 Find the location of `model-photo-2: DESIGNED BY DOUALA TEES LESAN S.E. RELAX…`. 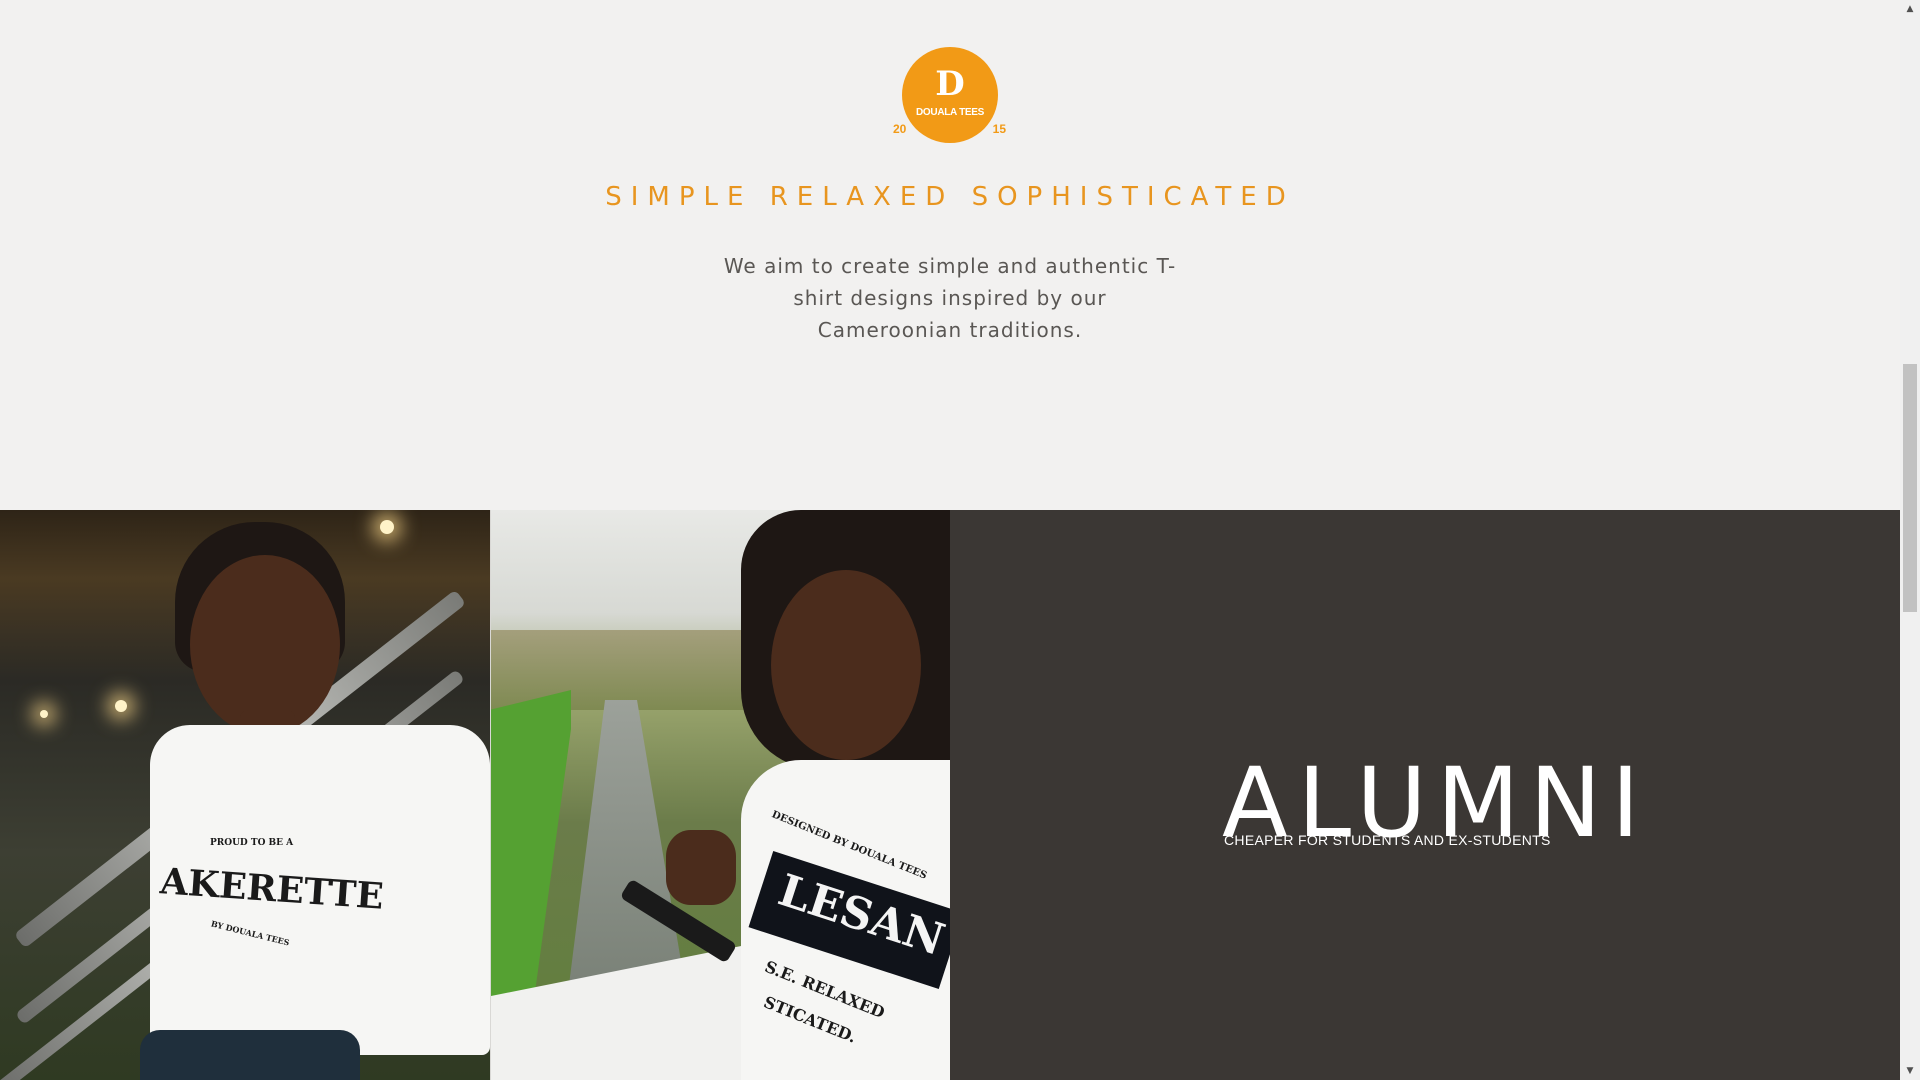

model-photo-2: DESIGNED BY DOUALA TEES LESAN S.E. RELAX… is located at coordinates (720, 795).